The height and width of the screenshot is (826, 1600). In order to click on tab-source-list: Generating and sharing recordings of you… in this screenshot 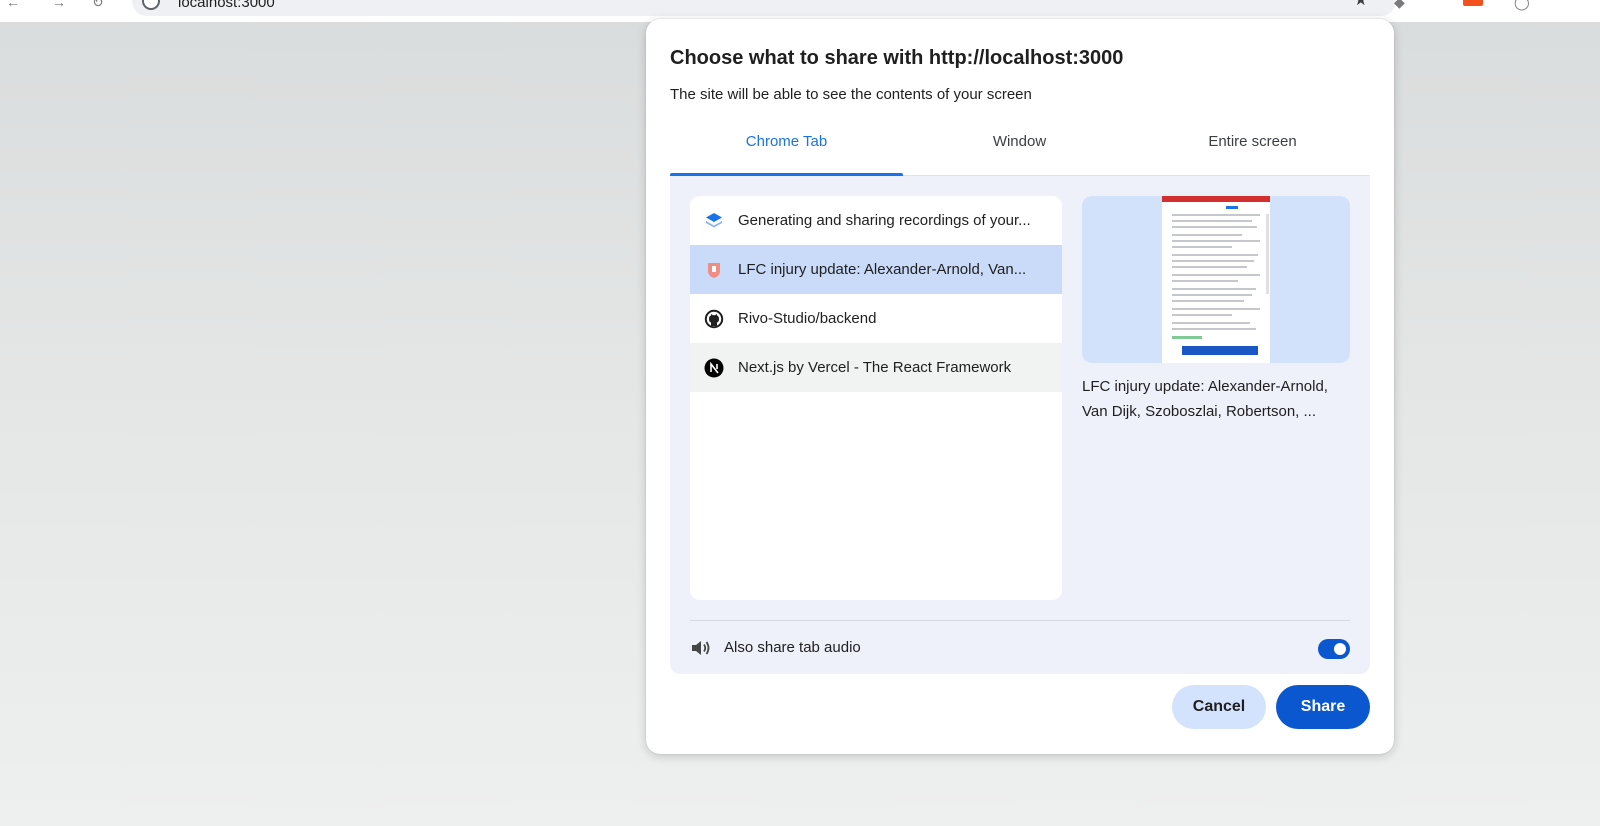, I will do `click(876, 398)`.